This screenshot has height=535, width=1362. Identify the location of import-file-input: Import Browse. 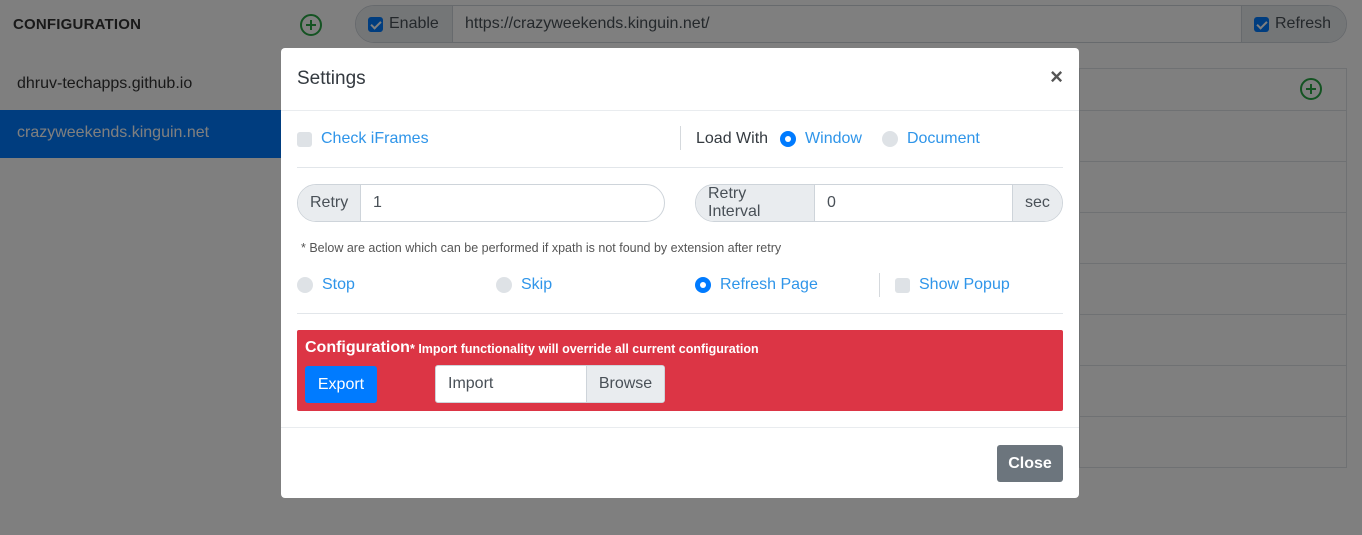
(550, 384).